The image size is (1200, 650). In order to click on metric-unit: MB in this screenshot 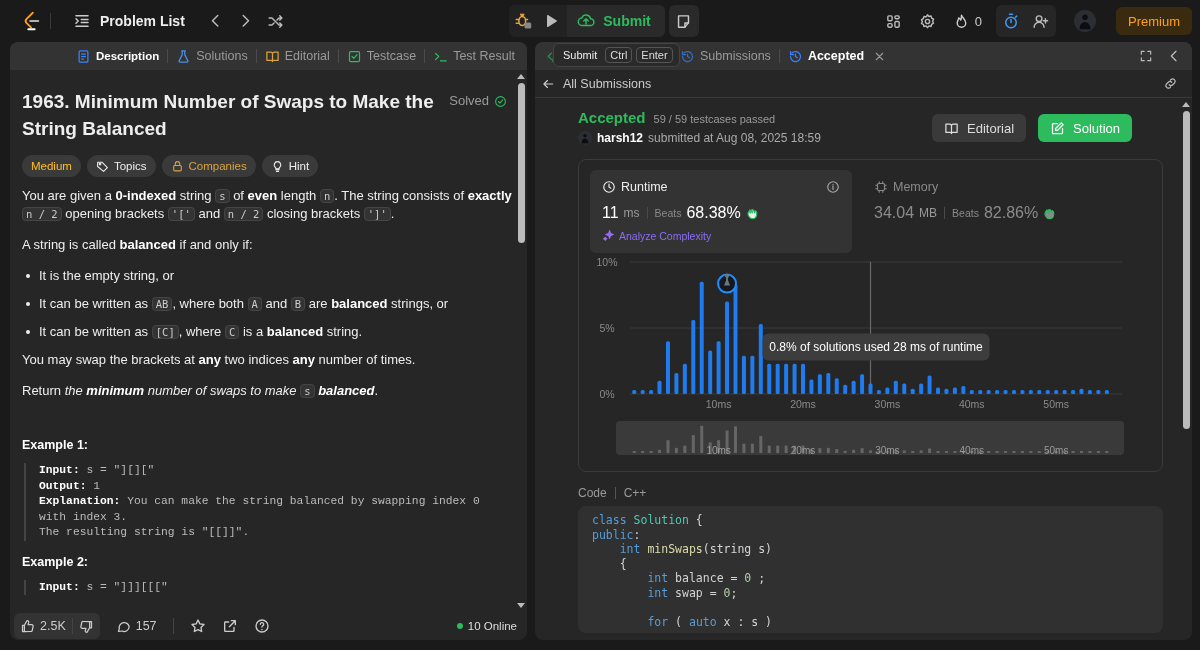, I will do `click(928, 213)`.